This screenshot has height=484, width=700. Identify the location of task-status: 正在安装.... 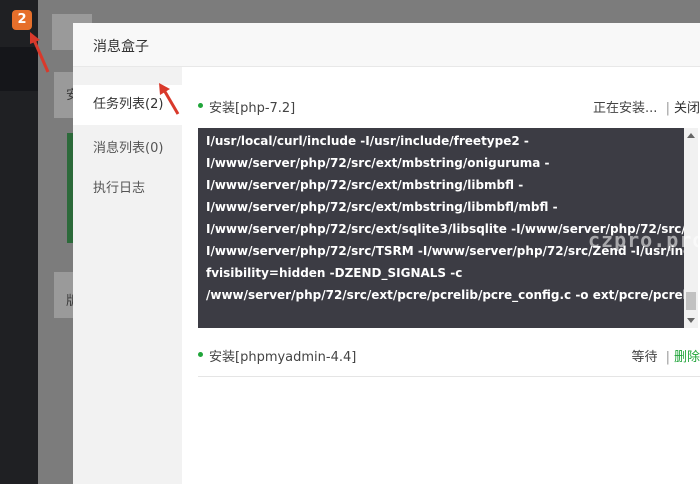
(625, 108).